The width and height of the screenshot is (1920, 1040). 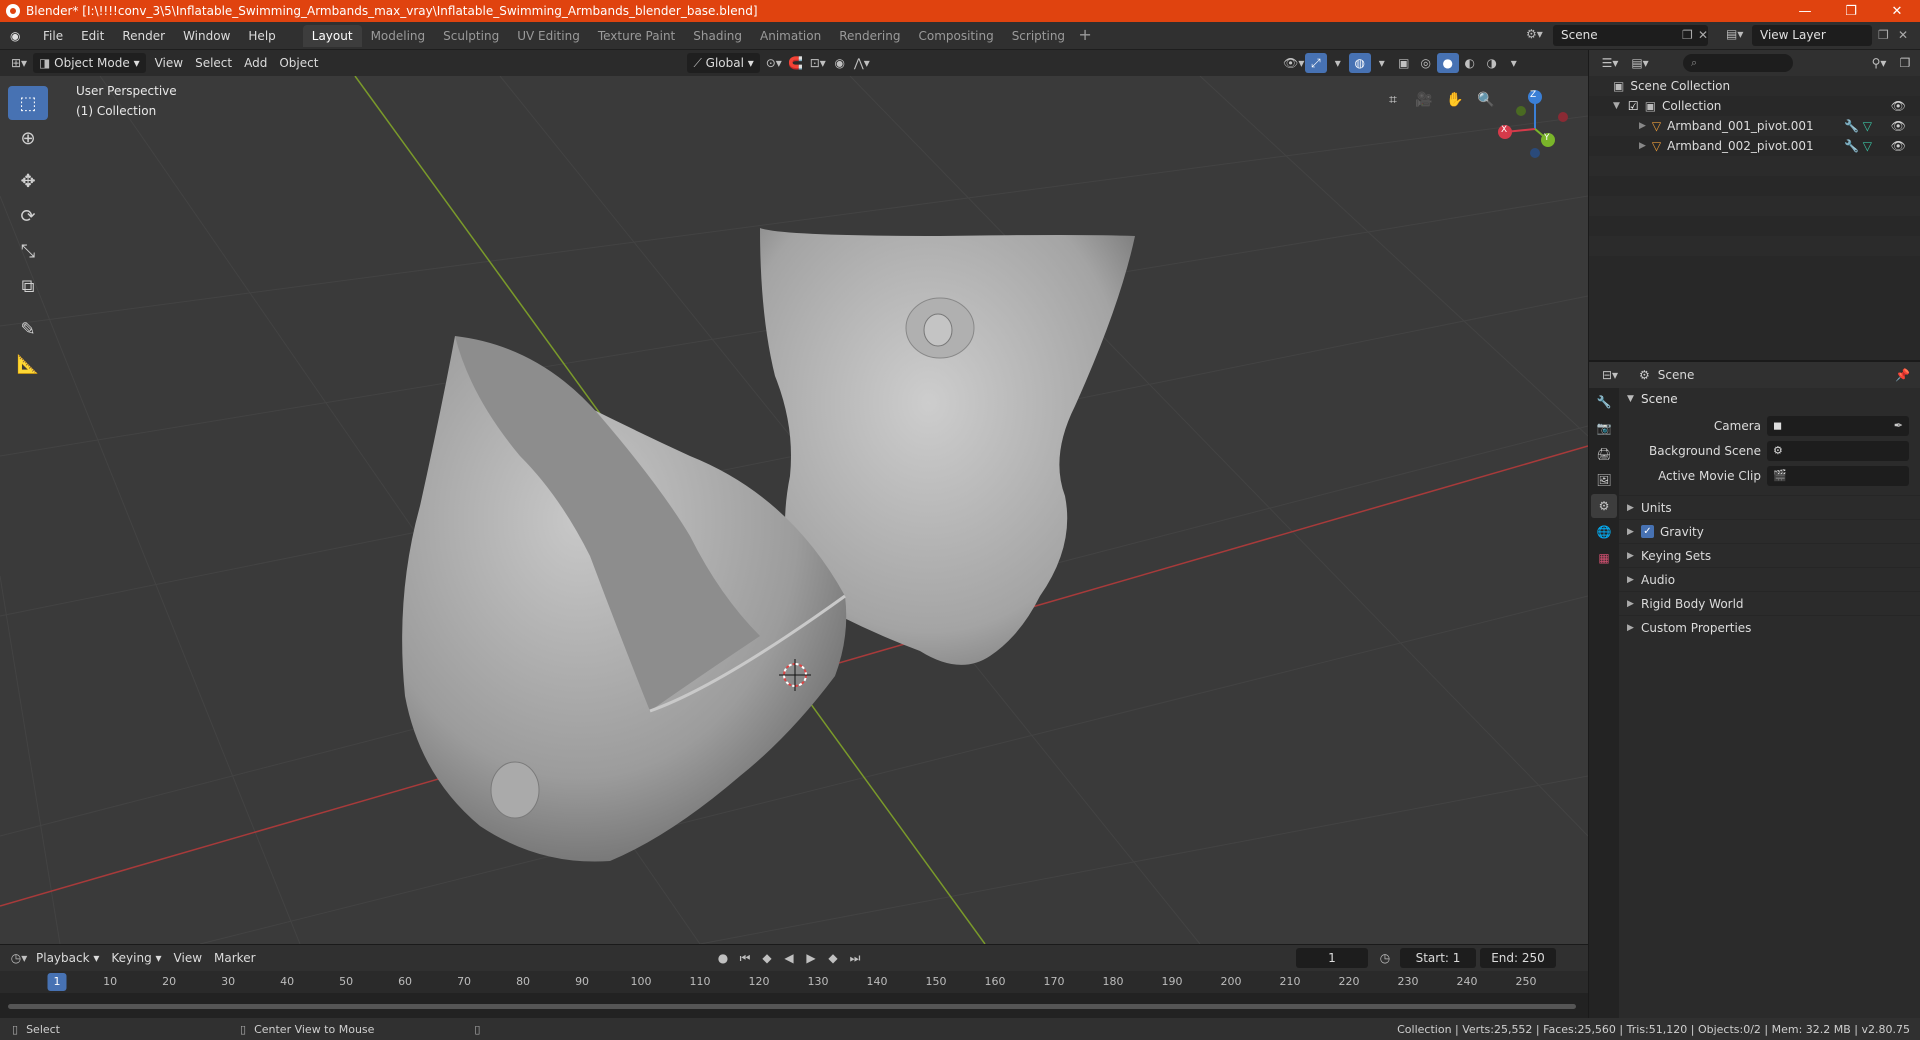 I want to click on wireframe-shading-icon: ◎, so click(x=1426, y=63).